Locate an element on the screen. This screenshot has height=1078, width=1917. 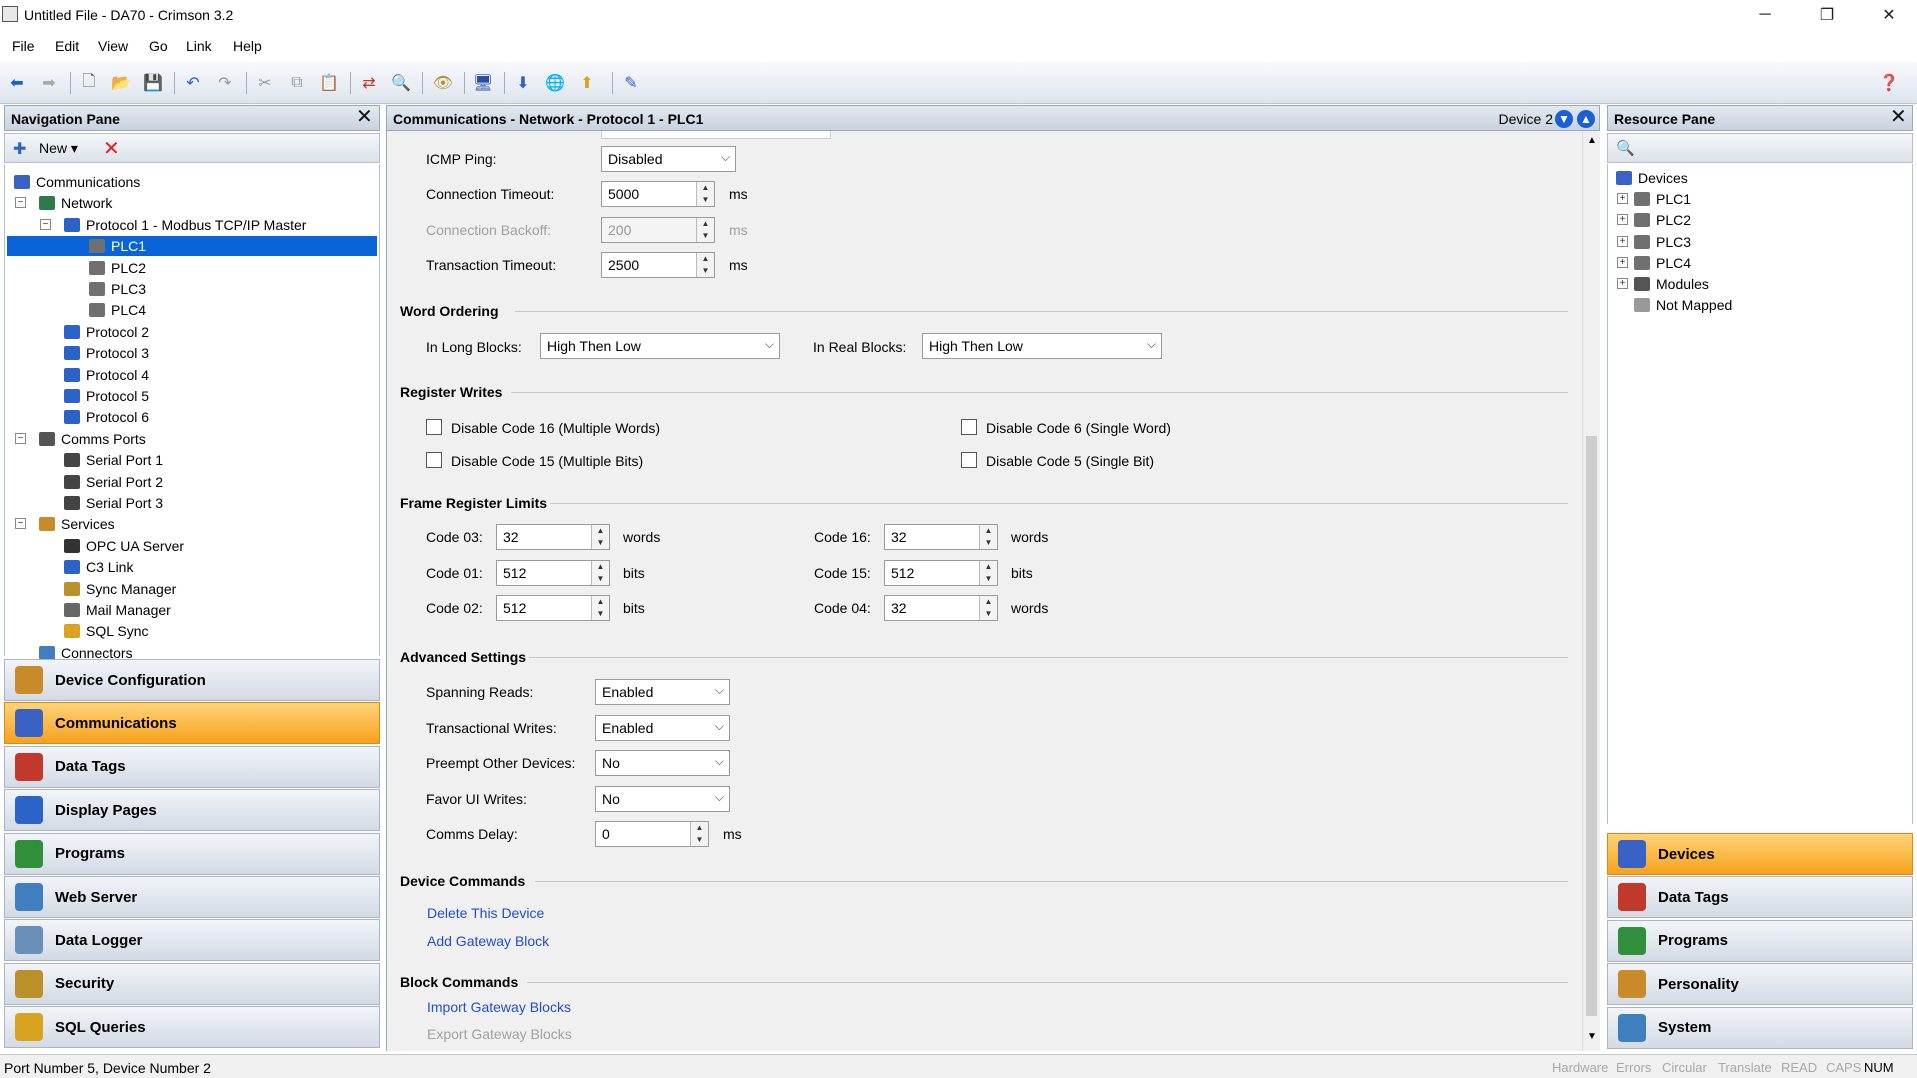
tree-node-protocol-1-modbus-tcp-ip-master: Protocol 1 - Modbus TCP/IP Master is located at coordinates (185, 225).